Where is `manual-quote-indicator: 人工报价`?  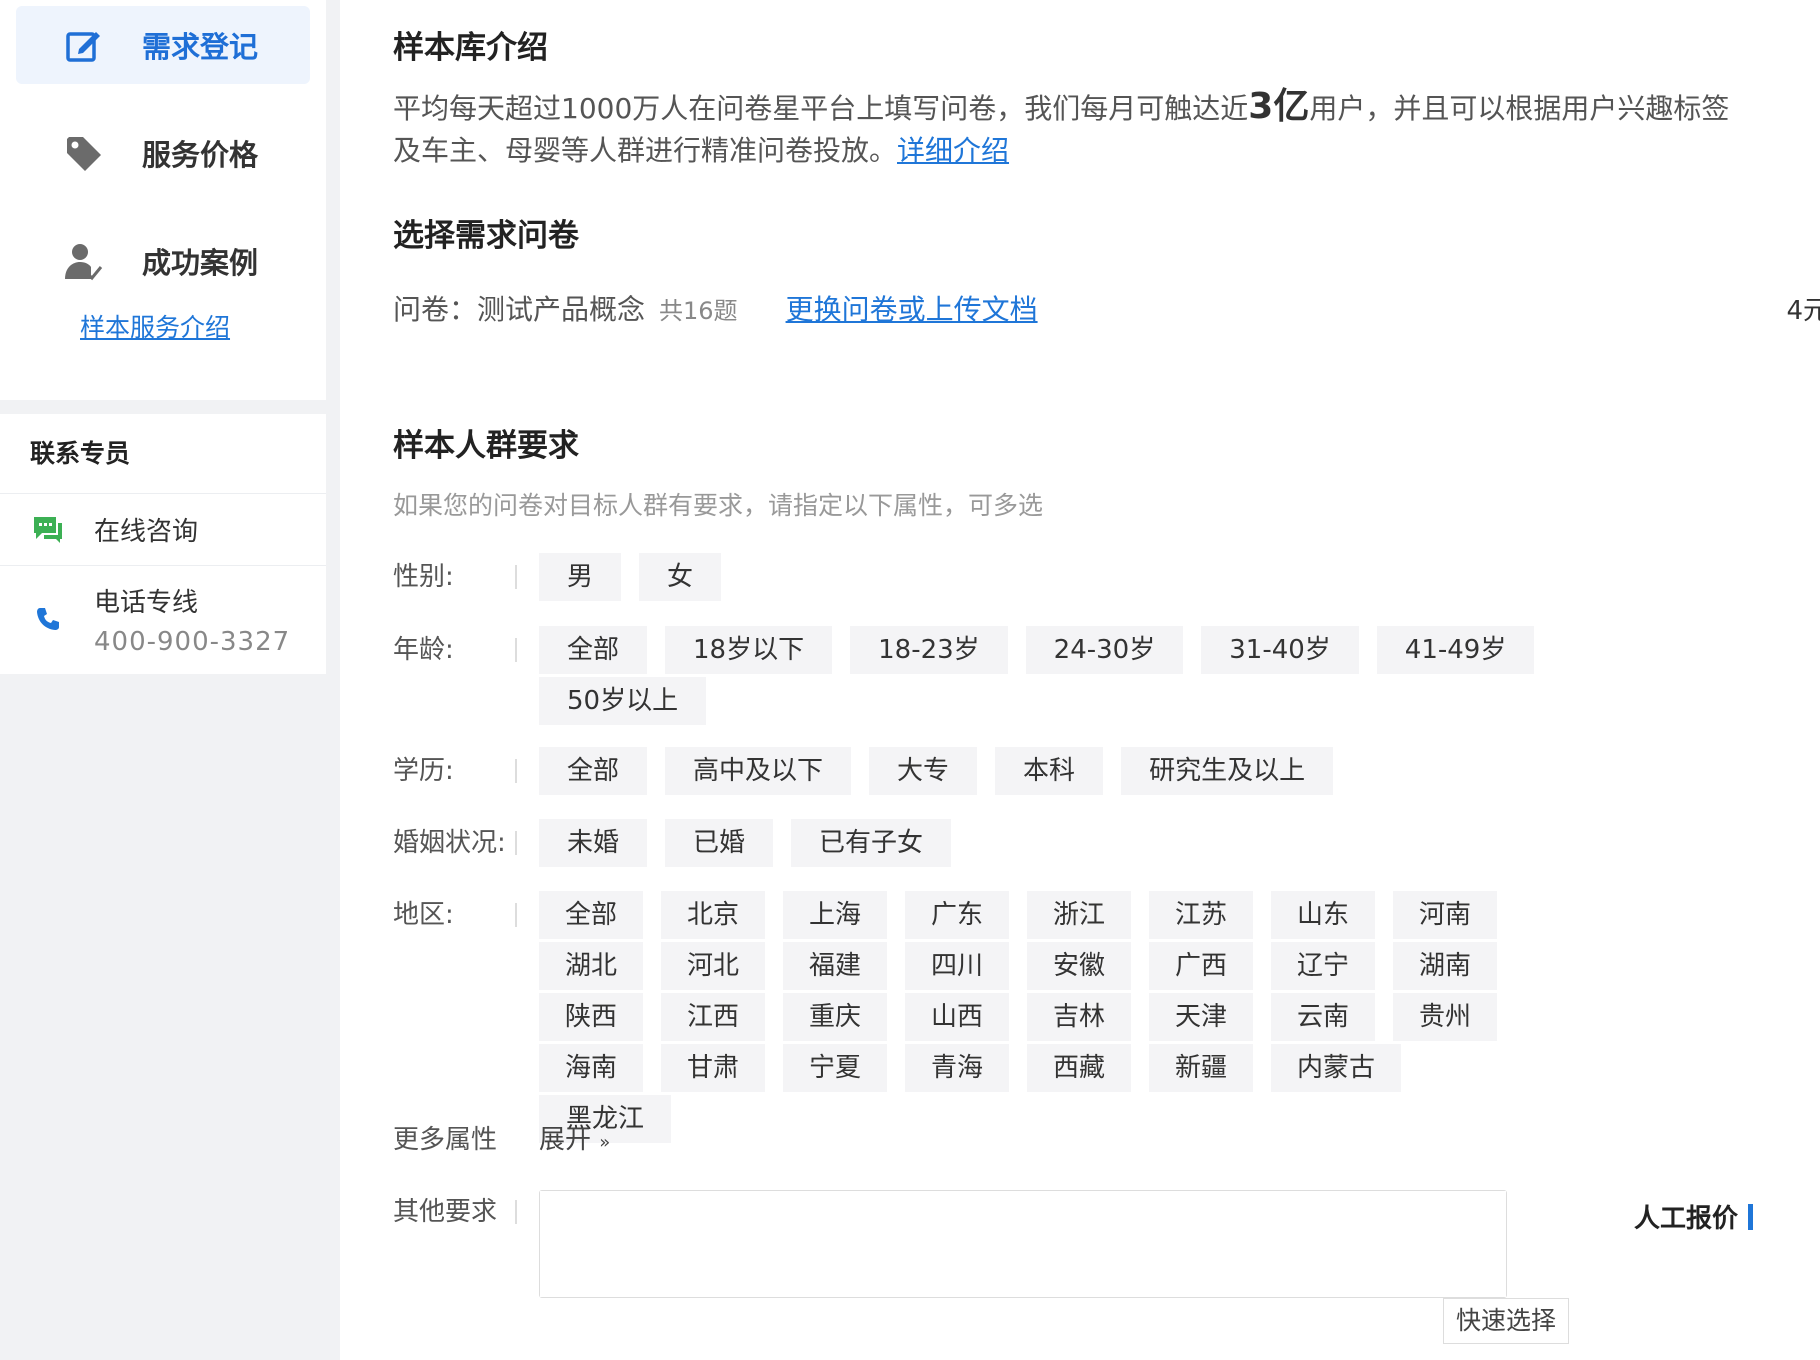
manual-quote-indicator: 人工报价 is located at coordinates (1693, 1216).